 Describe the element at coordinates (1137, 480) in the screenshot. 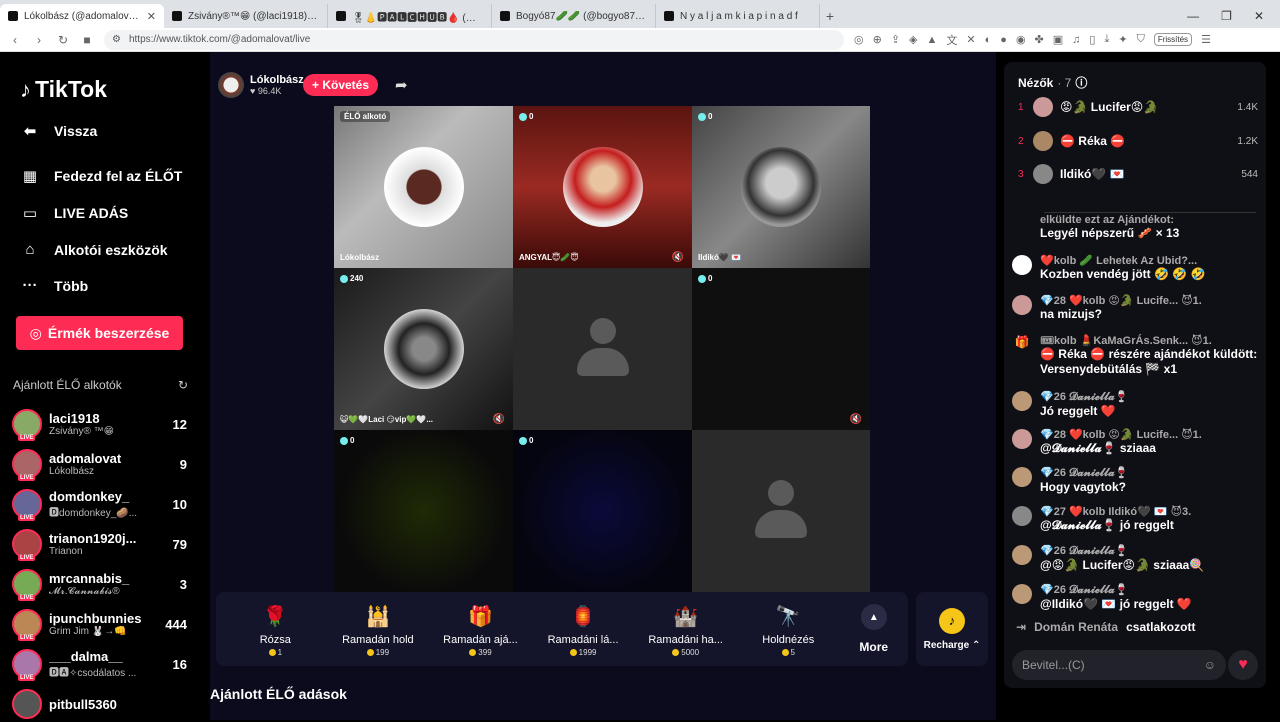

I see `chat-message: 💎26 𝓓𝓪𝓷𝓲𝓮𝓵𝓵𝓪🍷 Hogy vagytok?` at that location.